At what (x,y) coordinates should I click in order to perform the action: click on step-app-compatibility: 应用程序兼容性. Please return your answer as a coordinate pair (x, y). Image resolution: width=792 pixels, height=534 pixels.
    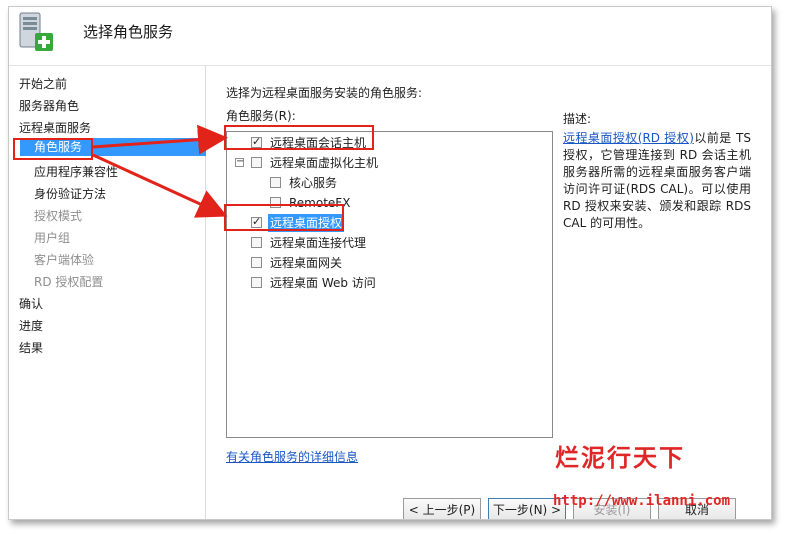
    Looking at the image, I should click on (76, 171).